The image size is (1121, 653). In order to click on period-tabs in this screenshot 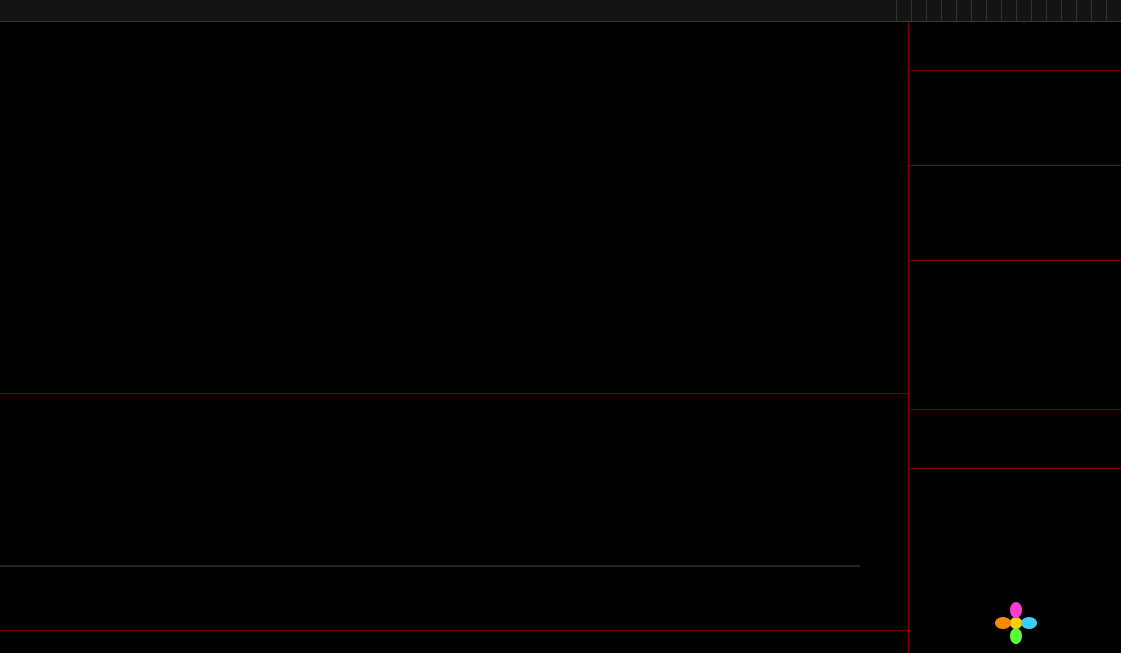, I will do `click(177, 10)`.